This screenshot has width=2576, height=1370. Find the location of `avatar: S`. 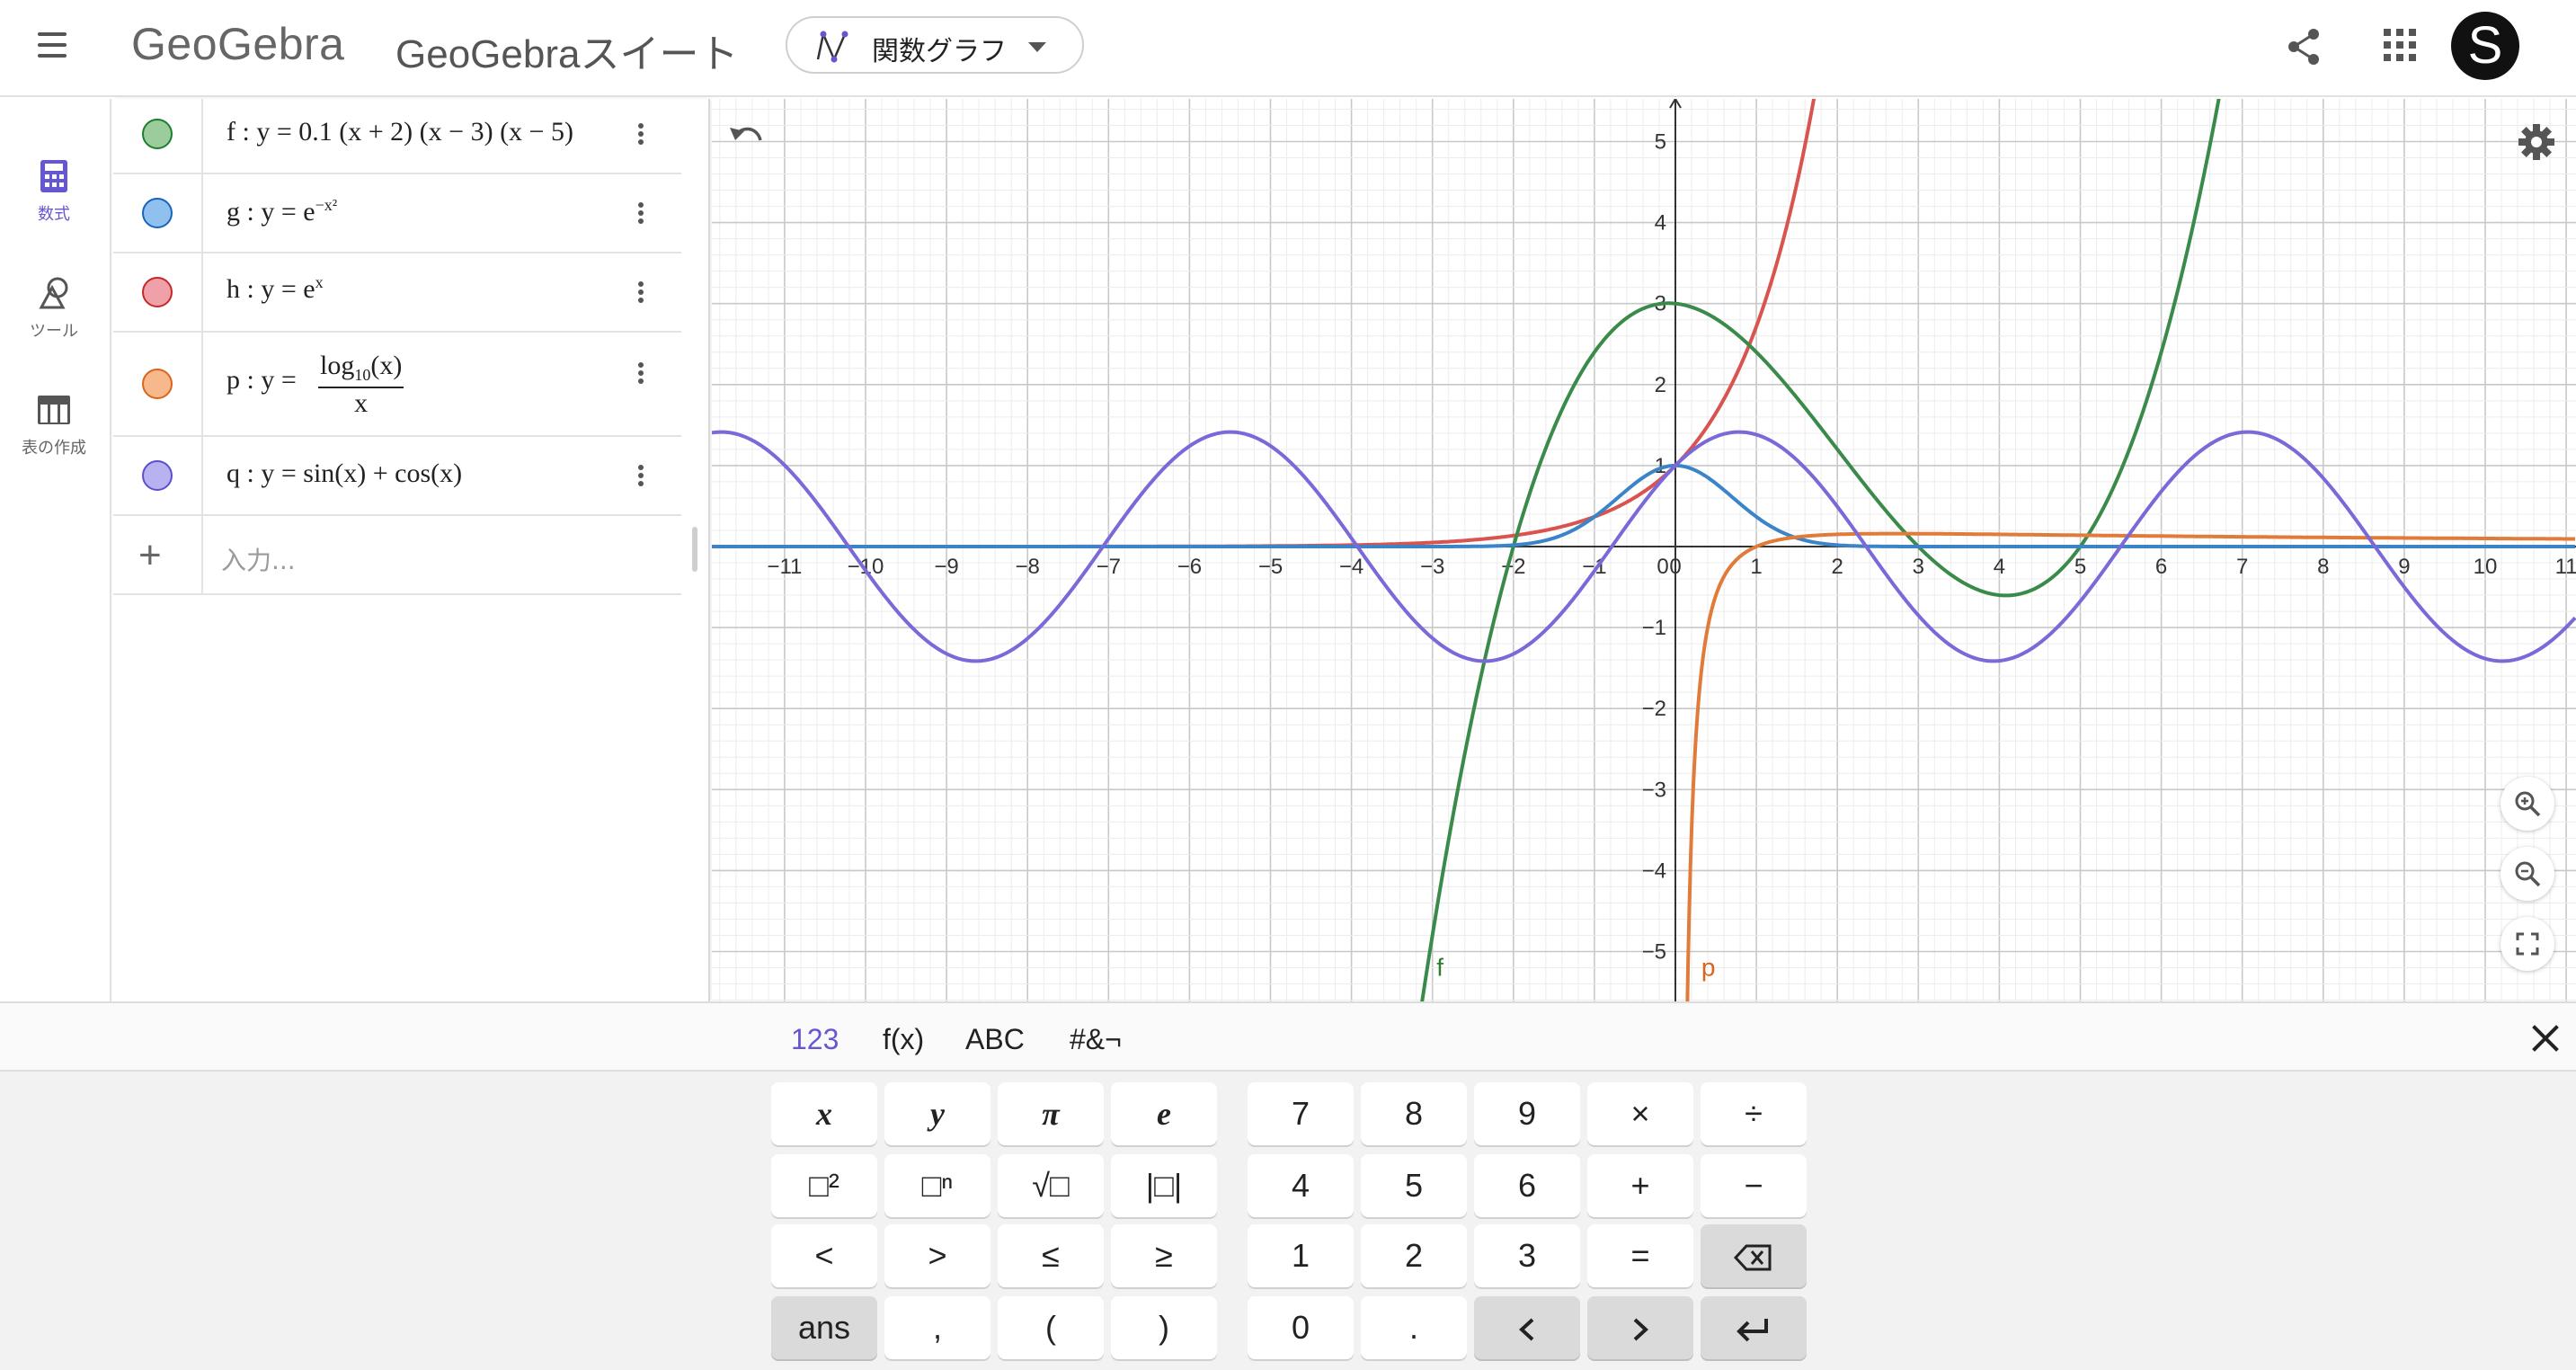

avatar: S is located at coordinates (2485, 46).